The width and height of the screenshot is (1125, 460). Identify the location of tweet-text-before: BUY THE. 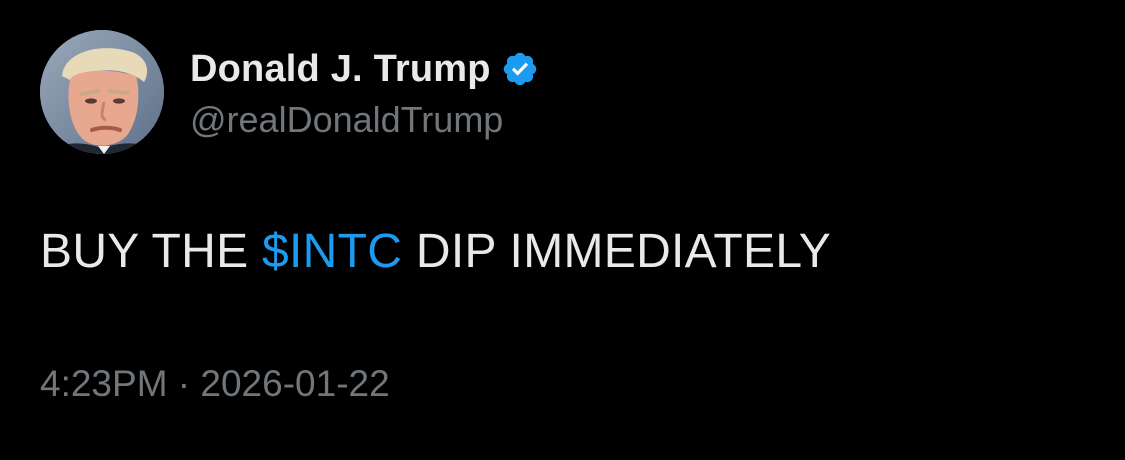
(151, 251).